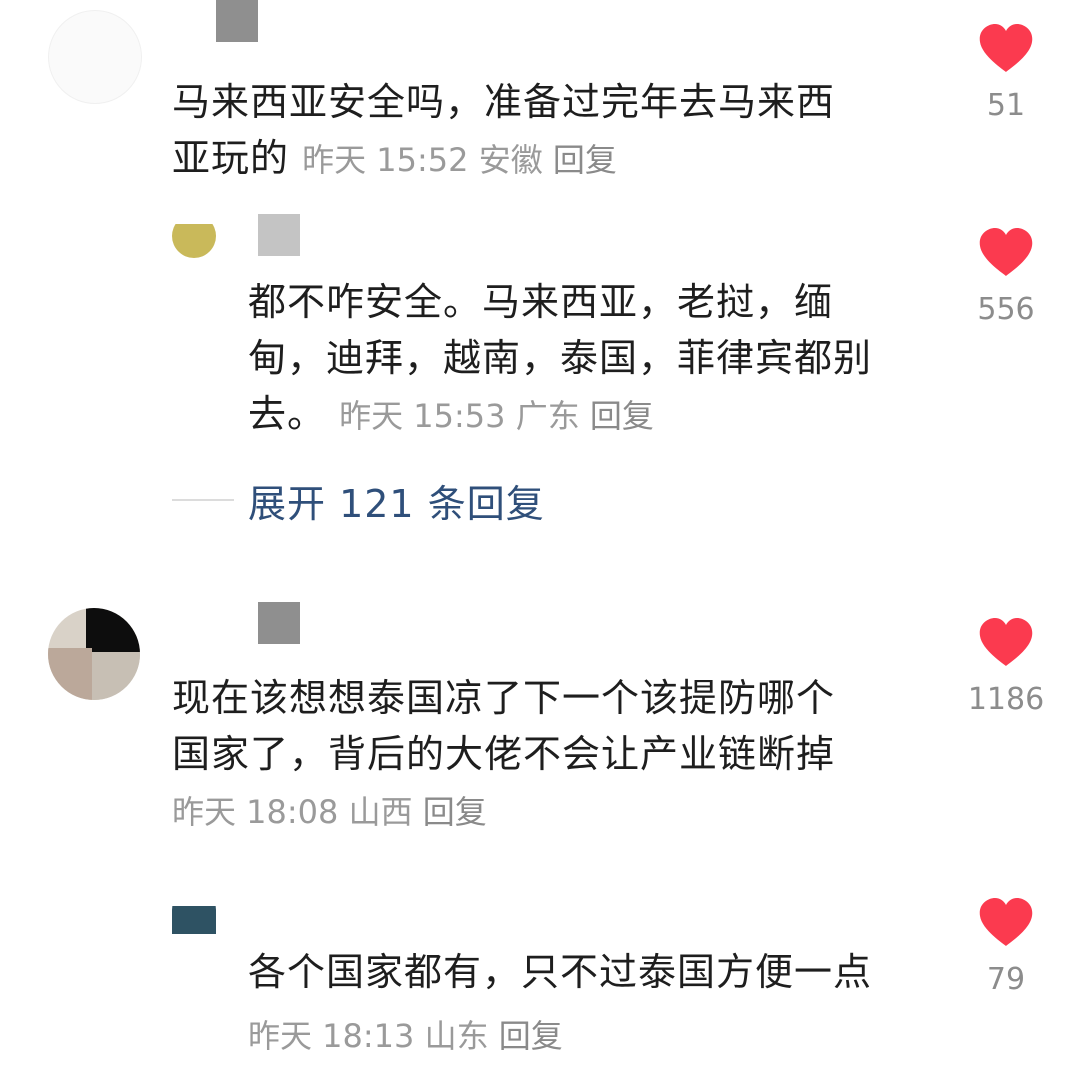 This screenshot has height=1077, width=1080. What do you see at coordinates (541, 302) in the screenshot?
I see `reply-text-line: 都不咋安全。马来西亚，老挝，缅` at bounding box center [541, 302].